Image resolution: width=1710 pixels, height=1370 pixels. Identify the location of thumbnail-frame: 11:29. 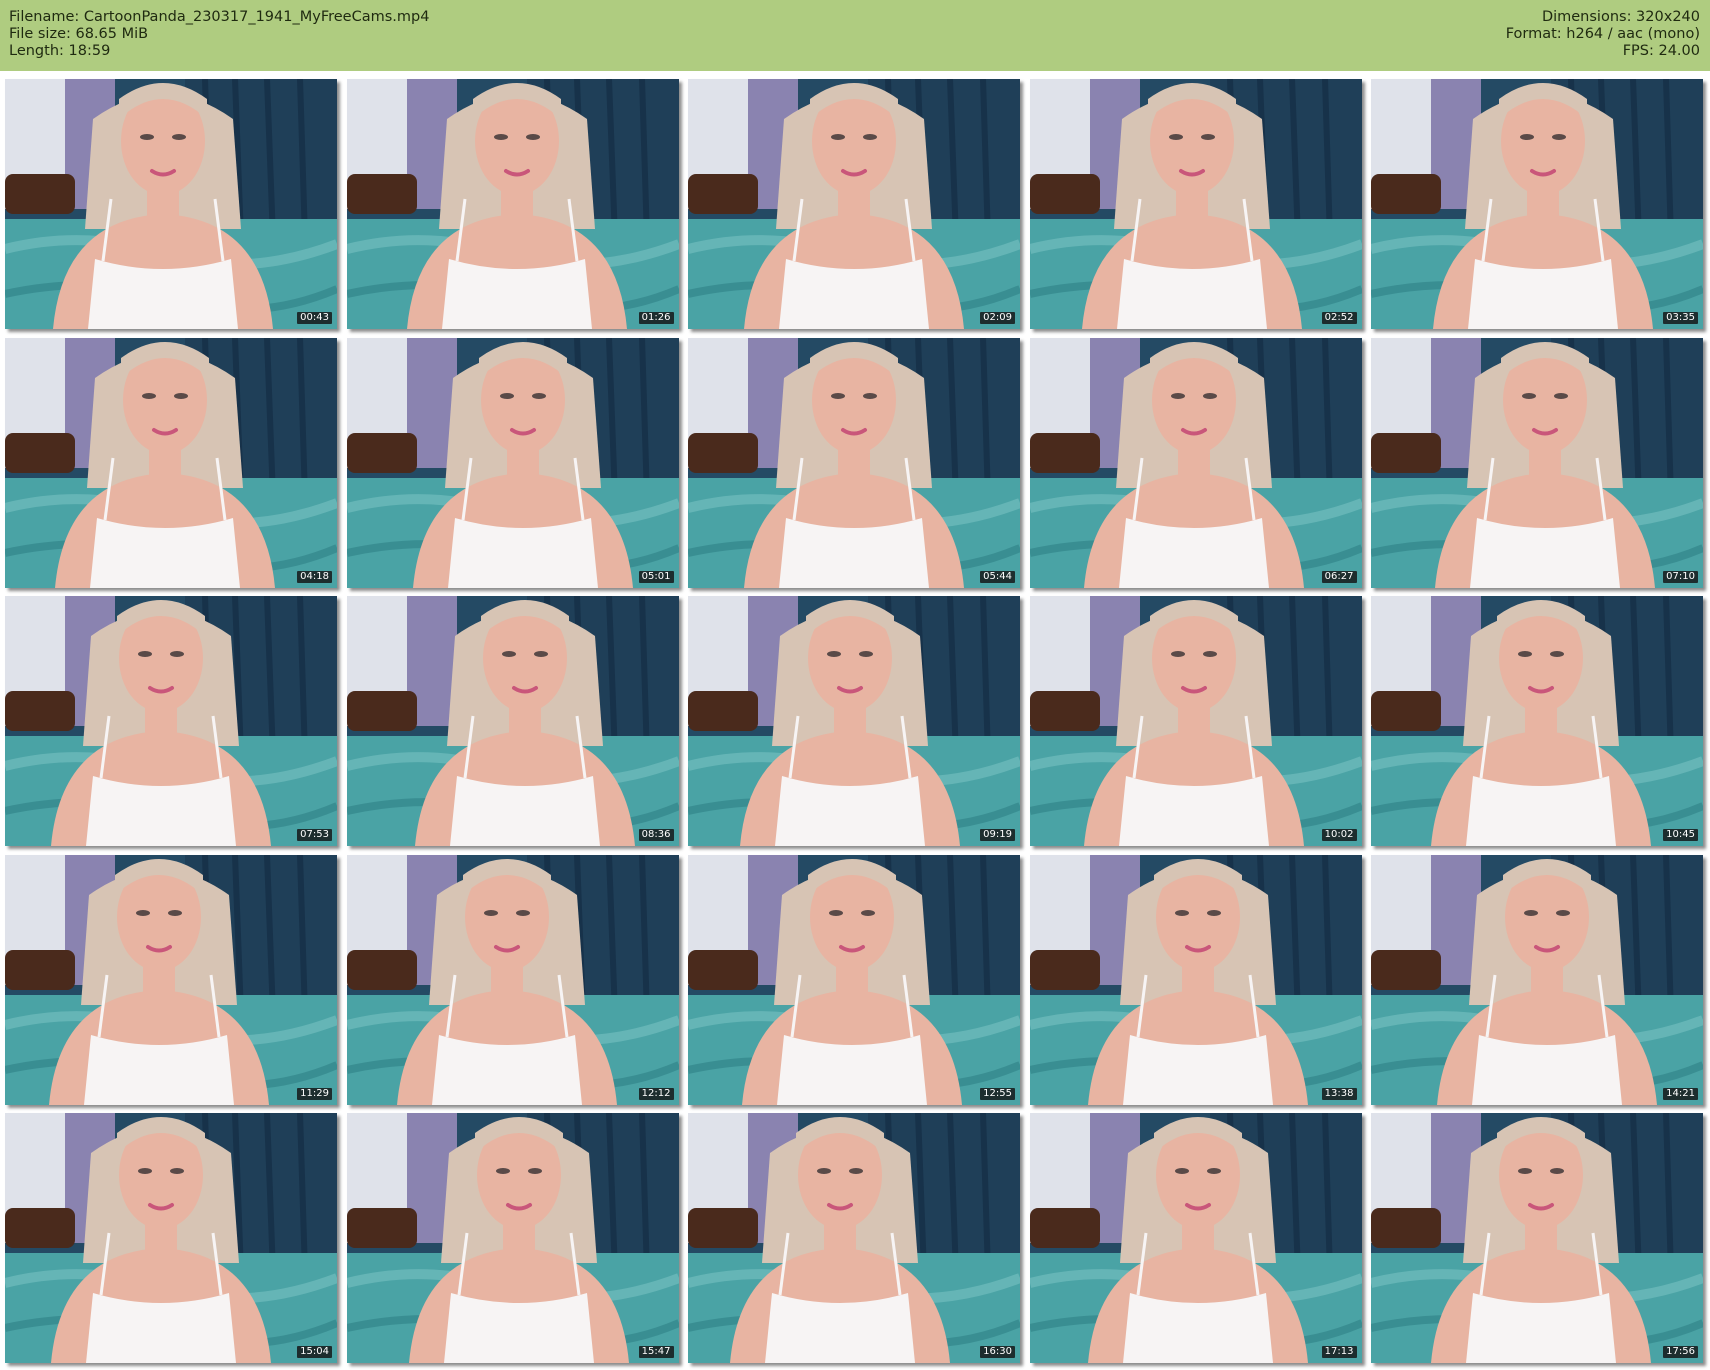
(171, 979).